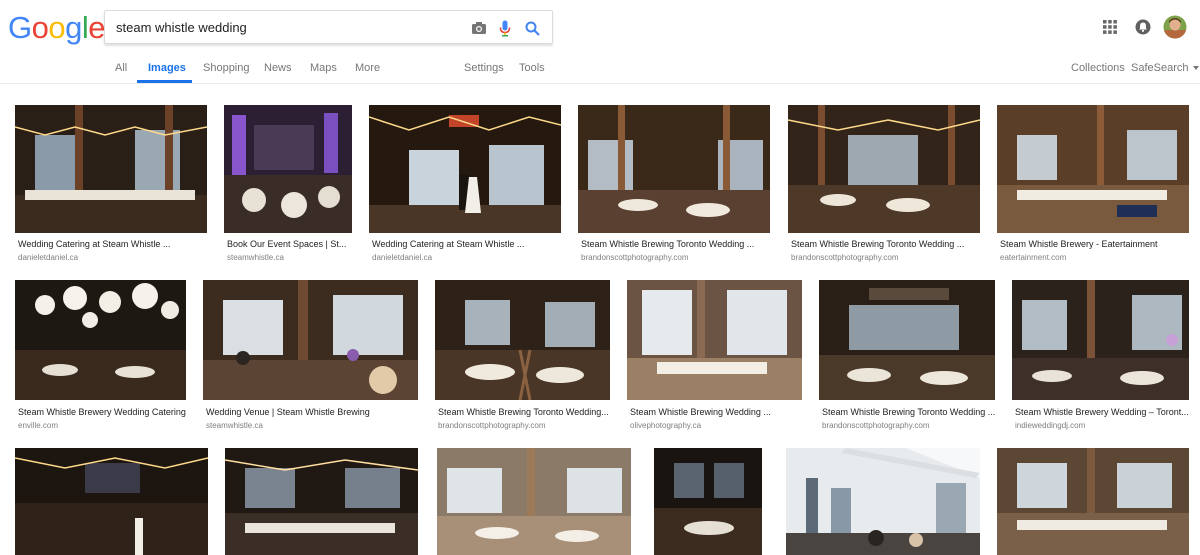 The width and height of the screenshot is (1200, 555). What do you see at coordinates (479, 28) in the screenshot?
I see `camera-icon` at bounding box center [479, 28].